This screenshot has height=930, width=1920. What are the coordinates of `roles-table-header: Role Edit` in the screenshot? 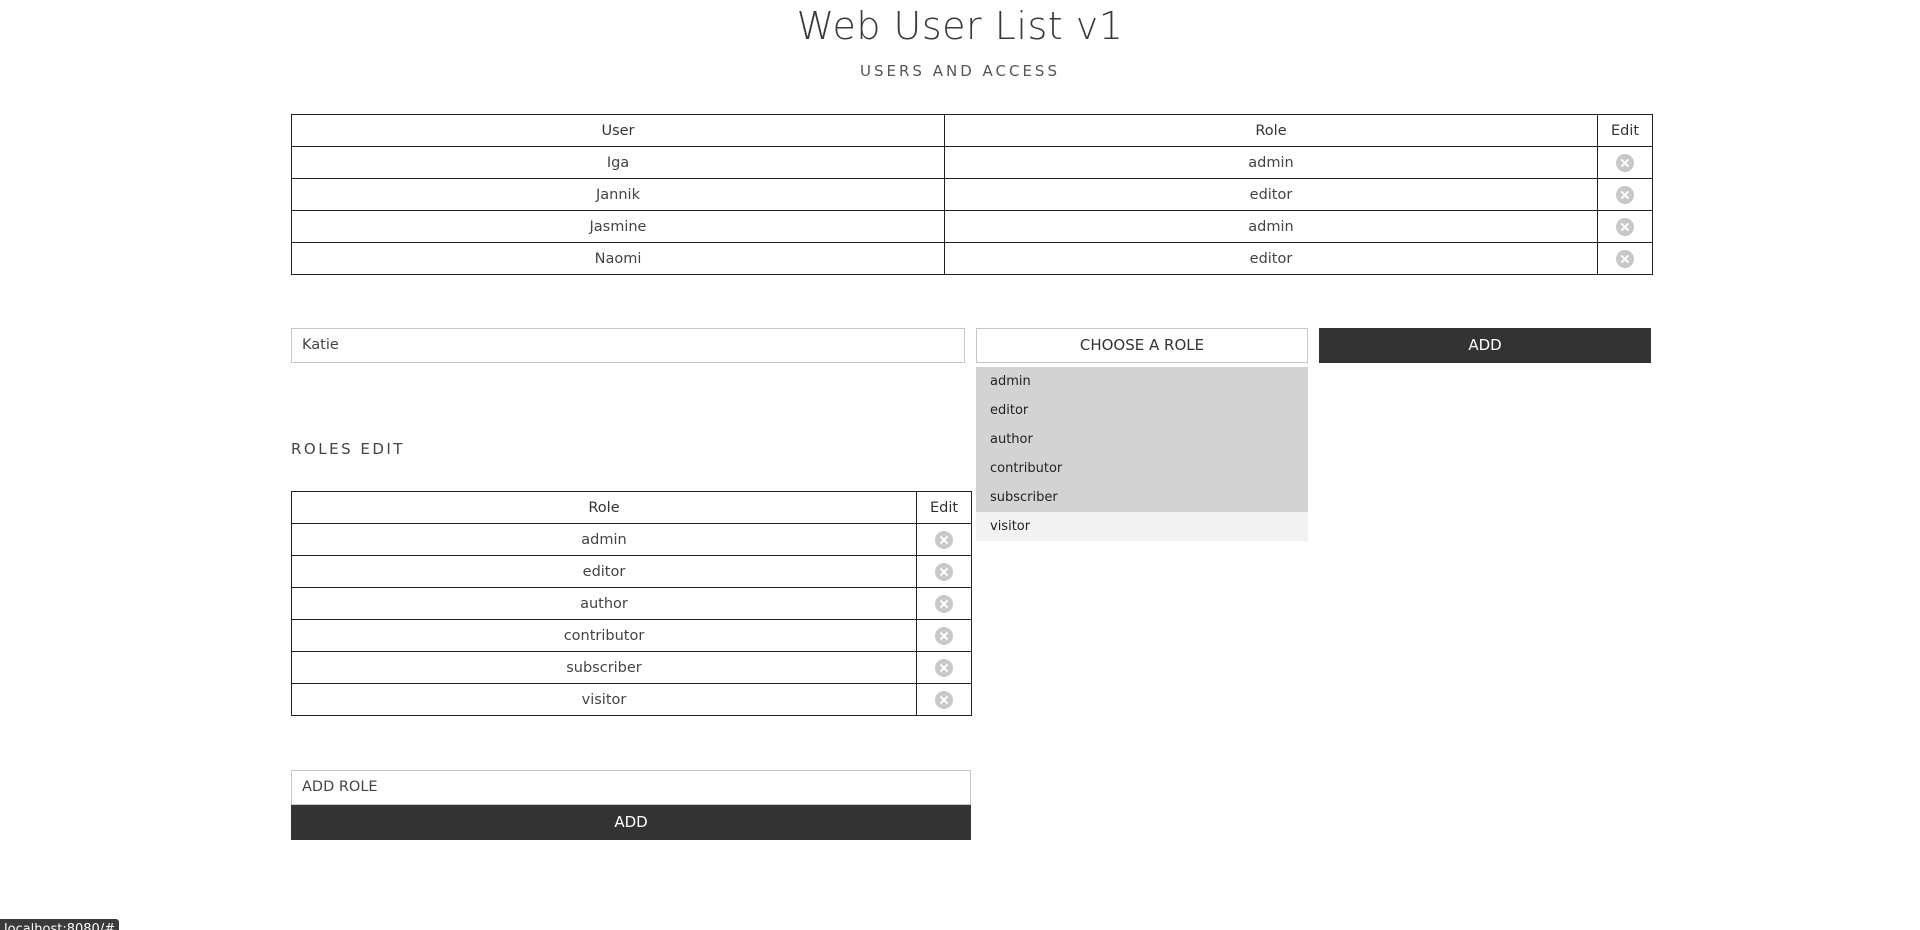 It's located at (631, 507).